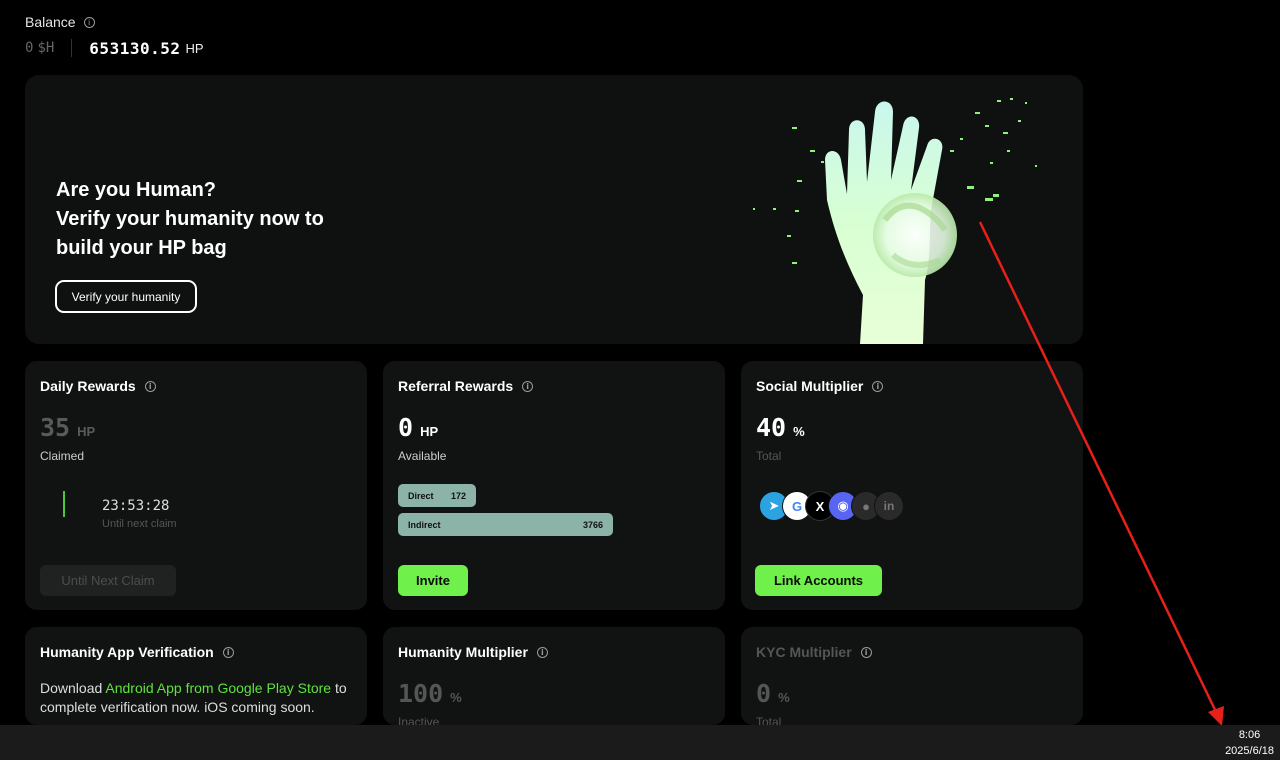 Image resolution: width=1280 pixels, height=760 pixels. I want to click on humanity-multiplier-status: Inactive, so click(419, 720).